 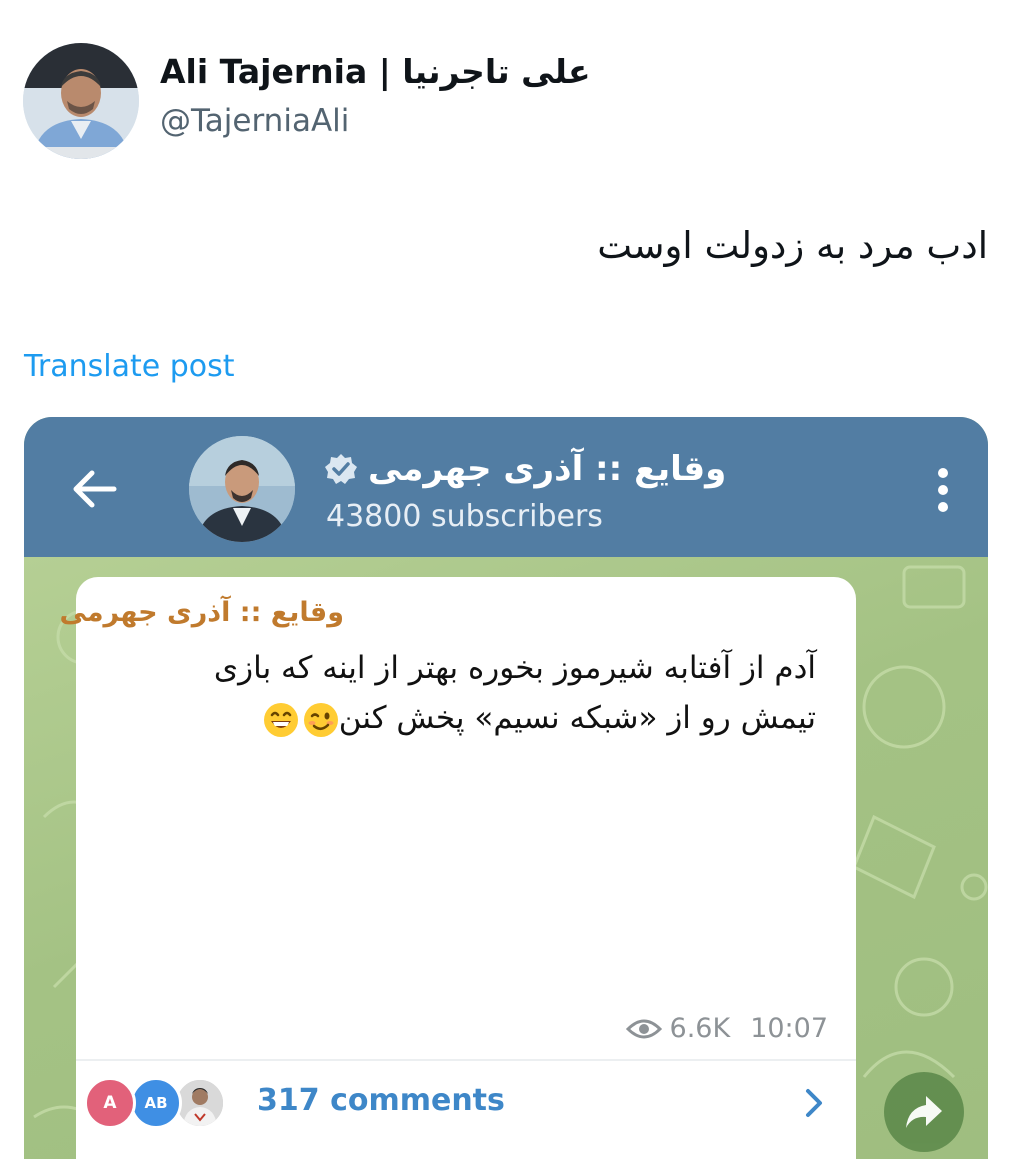 What do you see at coordinates (375, 71) in the screenshot?
I see `author-name: Ali Tajernia | علی تاجرنیا` at bounding box center [375, 71].